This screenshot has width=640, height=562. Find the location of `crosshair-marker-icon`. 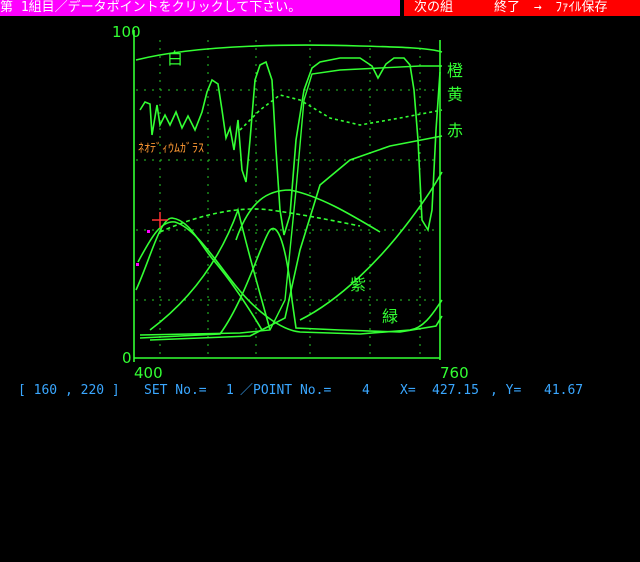

crosshair-marker-icon is located at coordinates (160, 220).